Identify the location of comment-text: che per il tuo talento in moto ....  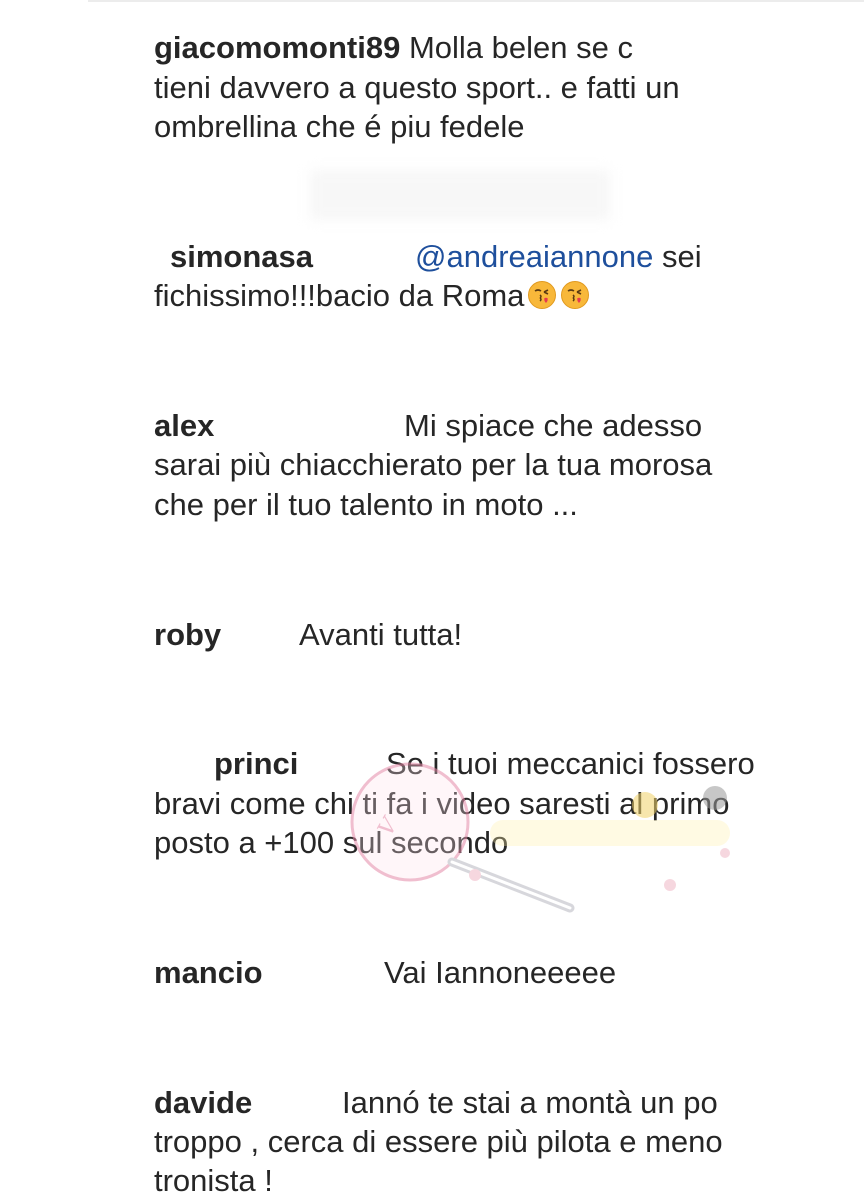
(366, 504).